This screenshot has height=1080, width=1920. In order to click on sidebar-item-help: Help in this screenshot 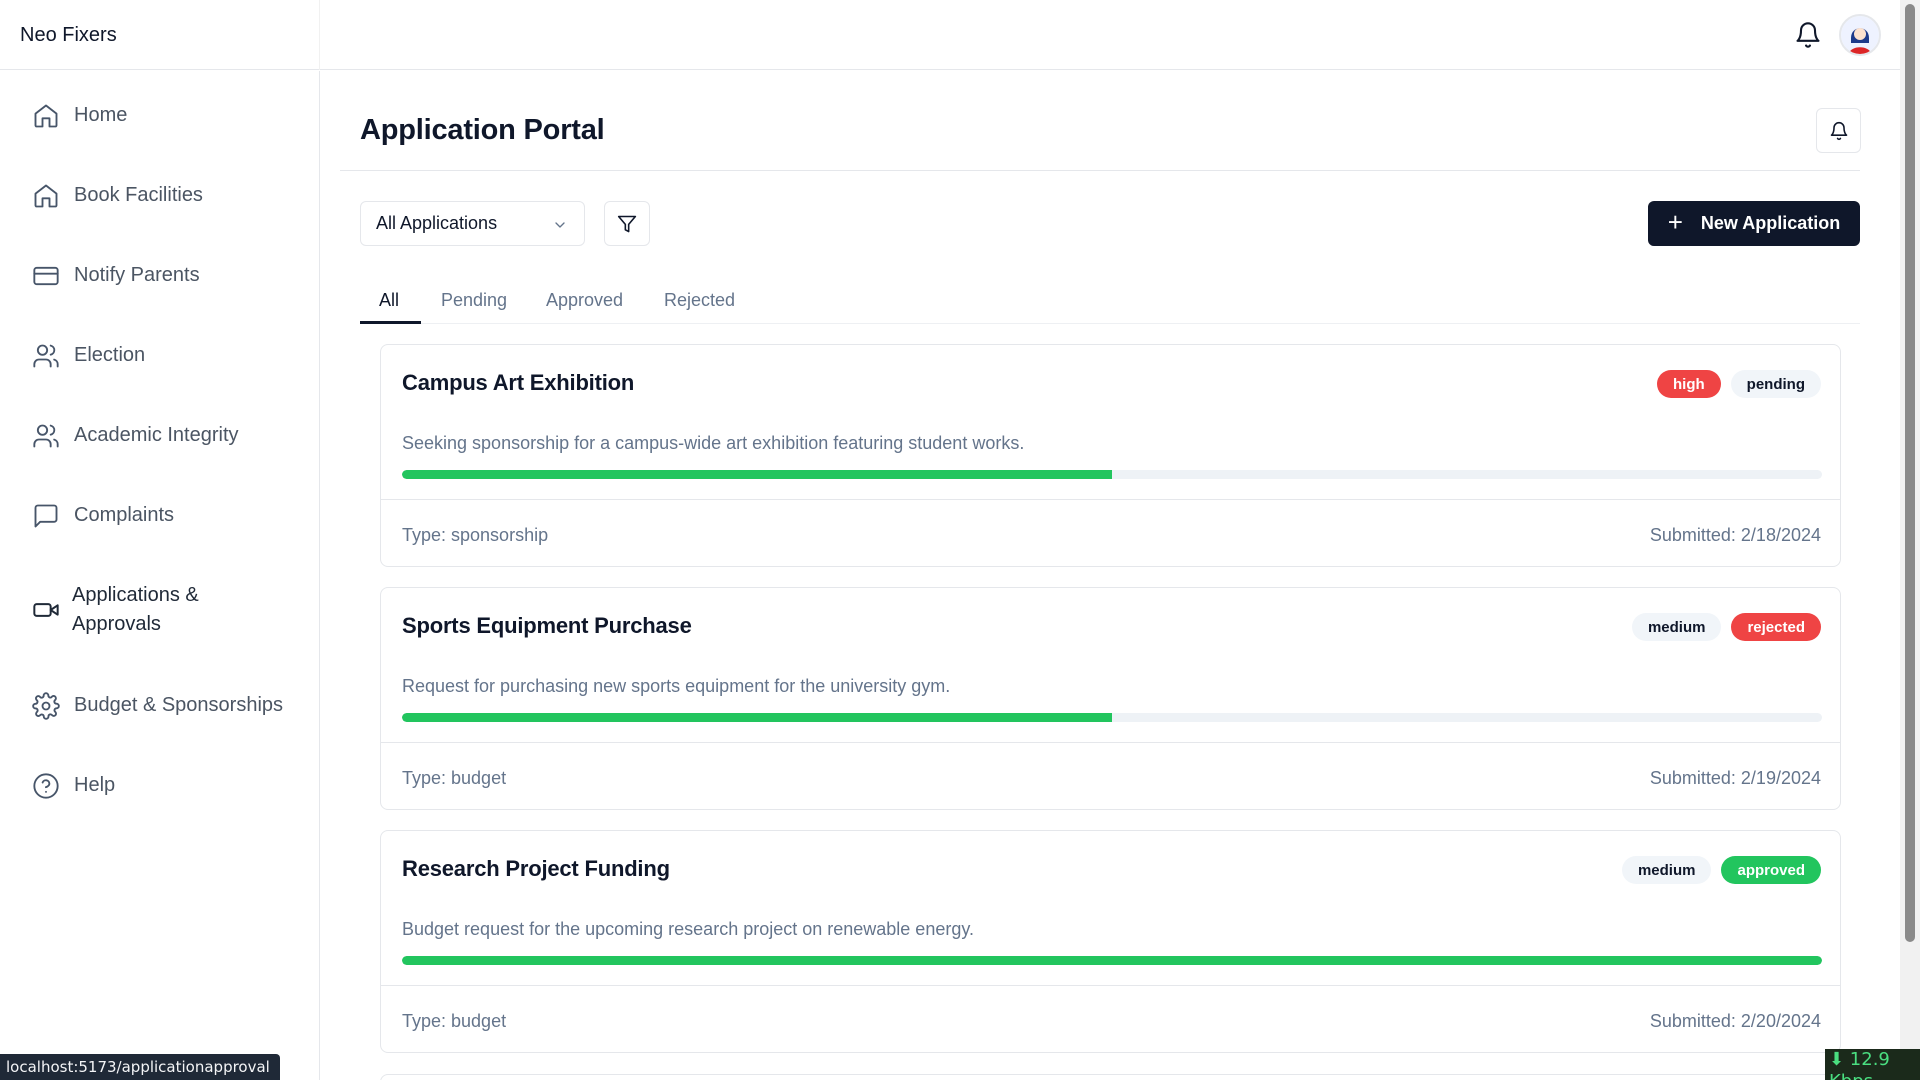, I will do `click(73, 785)`.